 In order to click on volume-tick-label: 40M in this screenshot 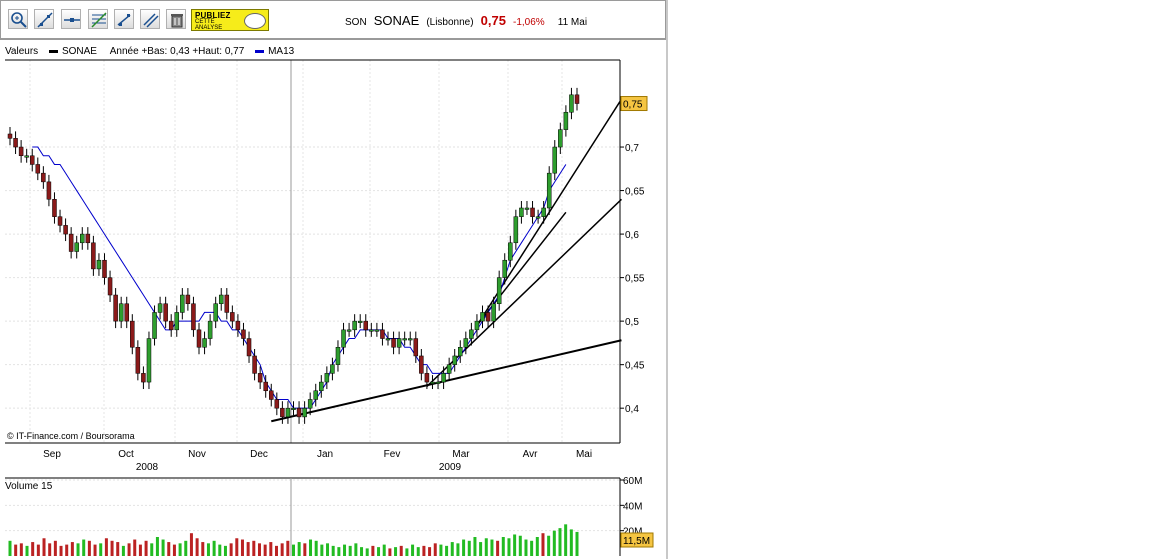, I will do `click(632, 506)`.